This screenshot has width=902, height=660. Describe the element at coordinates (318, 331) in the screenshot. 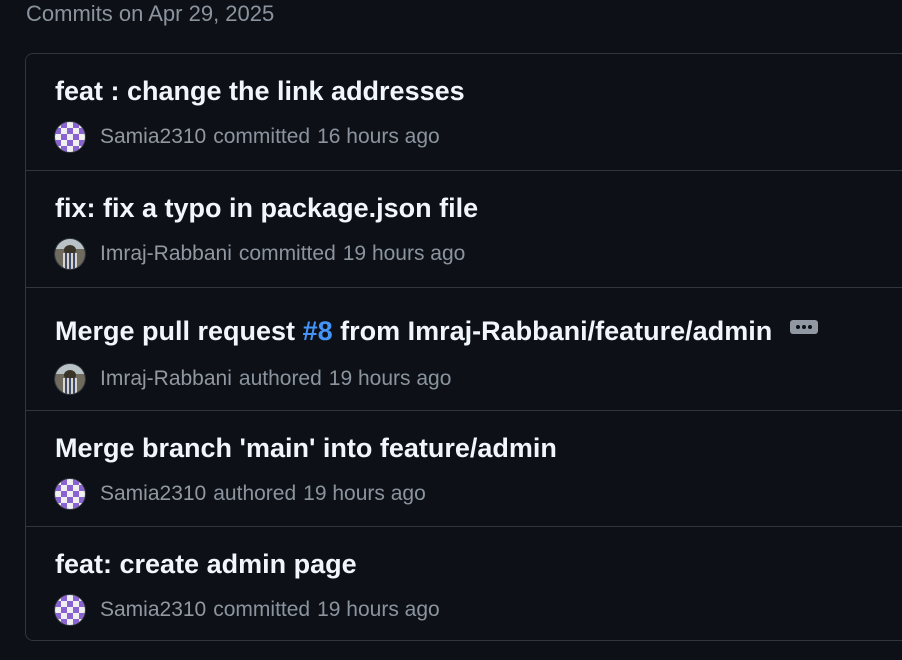

I see `pull-request-link: #8` at that location.